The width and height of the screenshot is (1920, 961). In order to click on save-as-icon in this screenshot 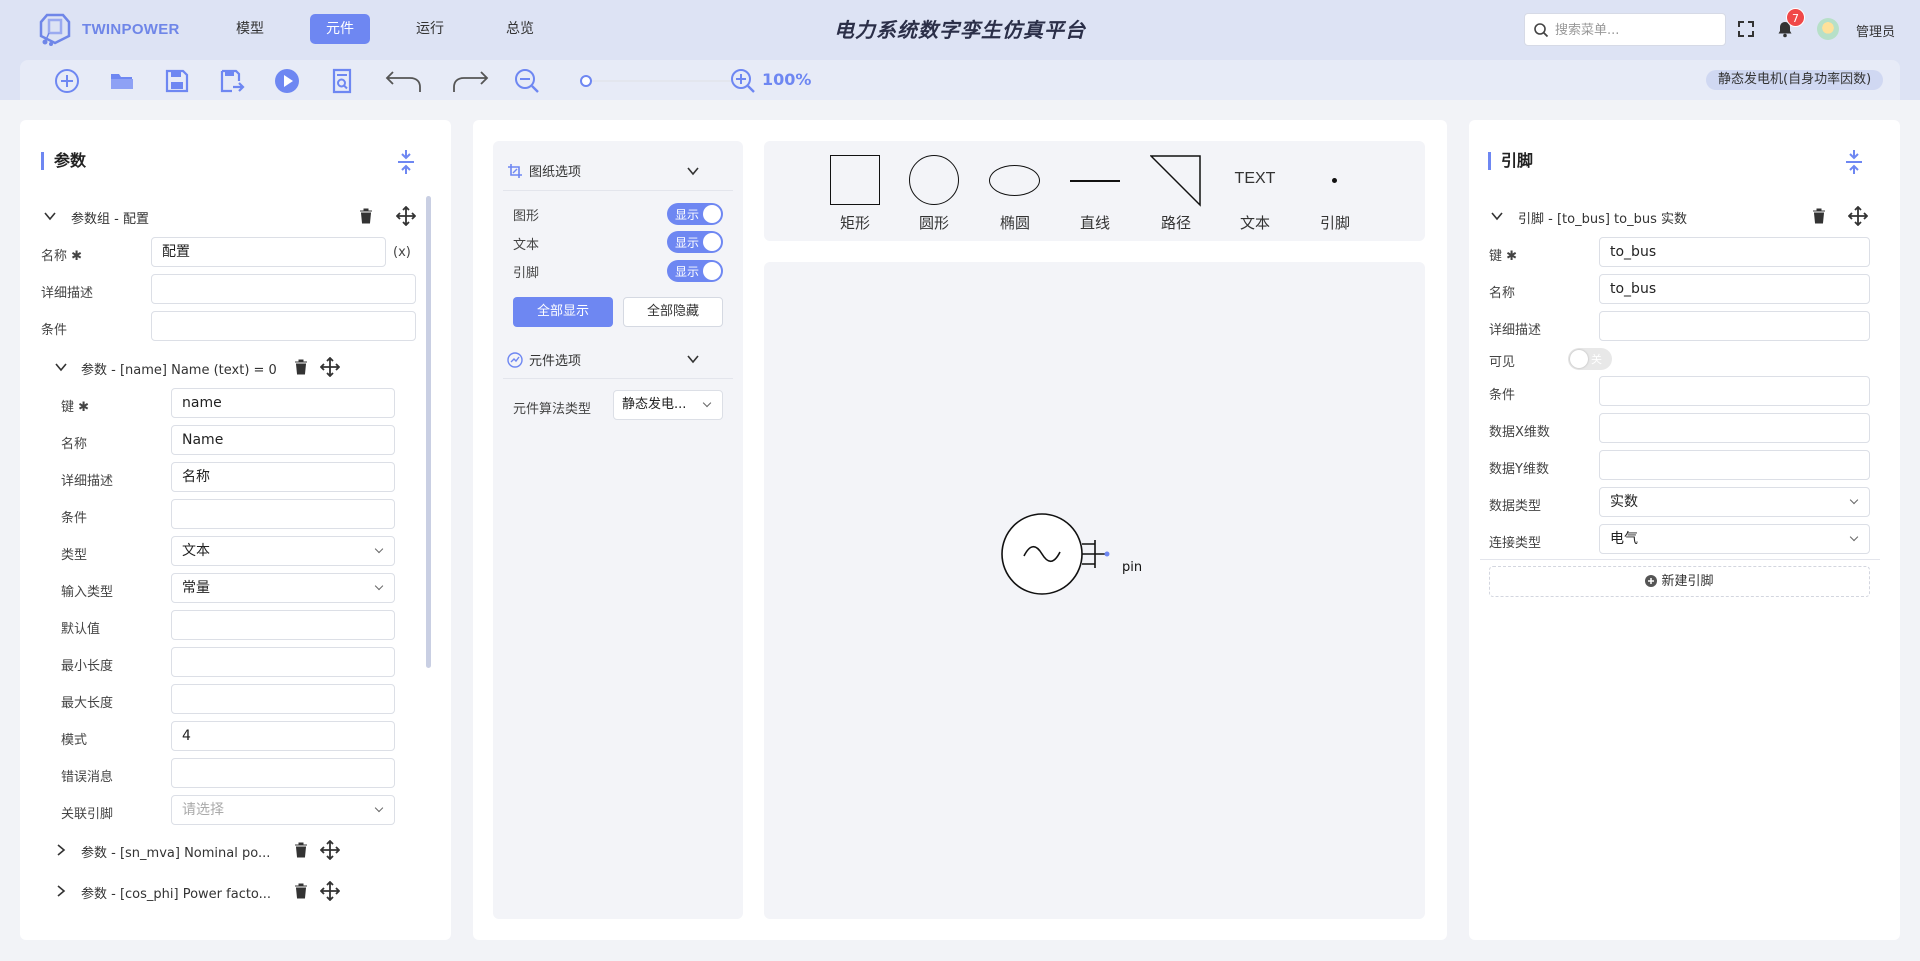, I will do `click(232, 81)`.